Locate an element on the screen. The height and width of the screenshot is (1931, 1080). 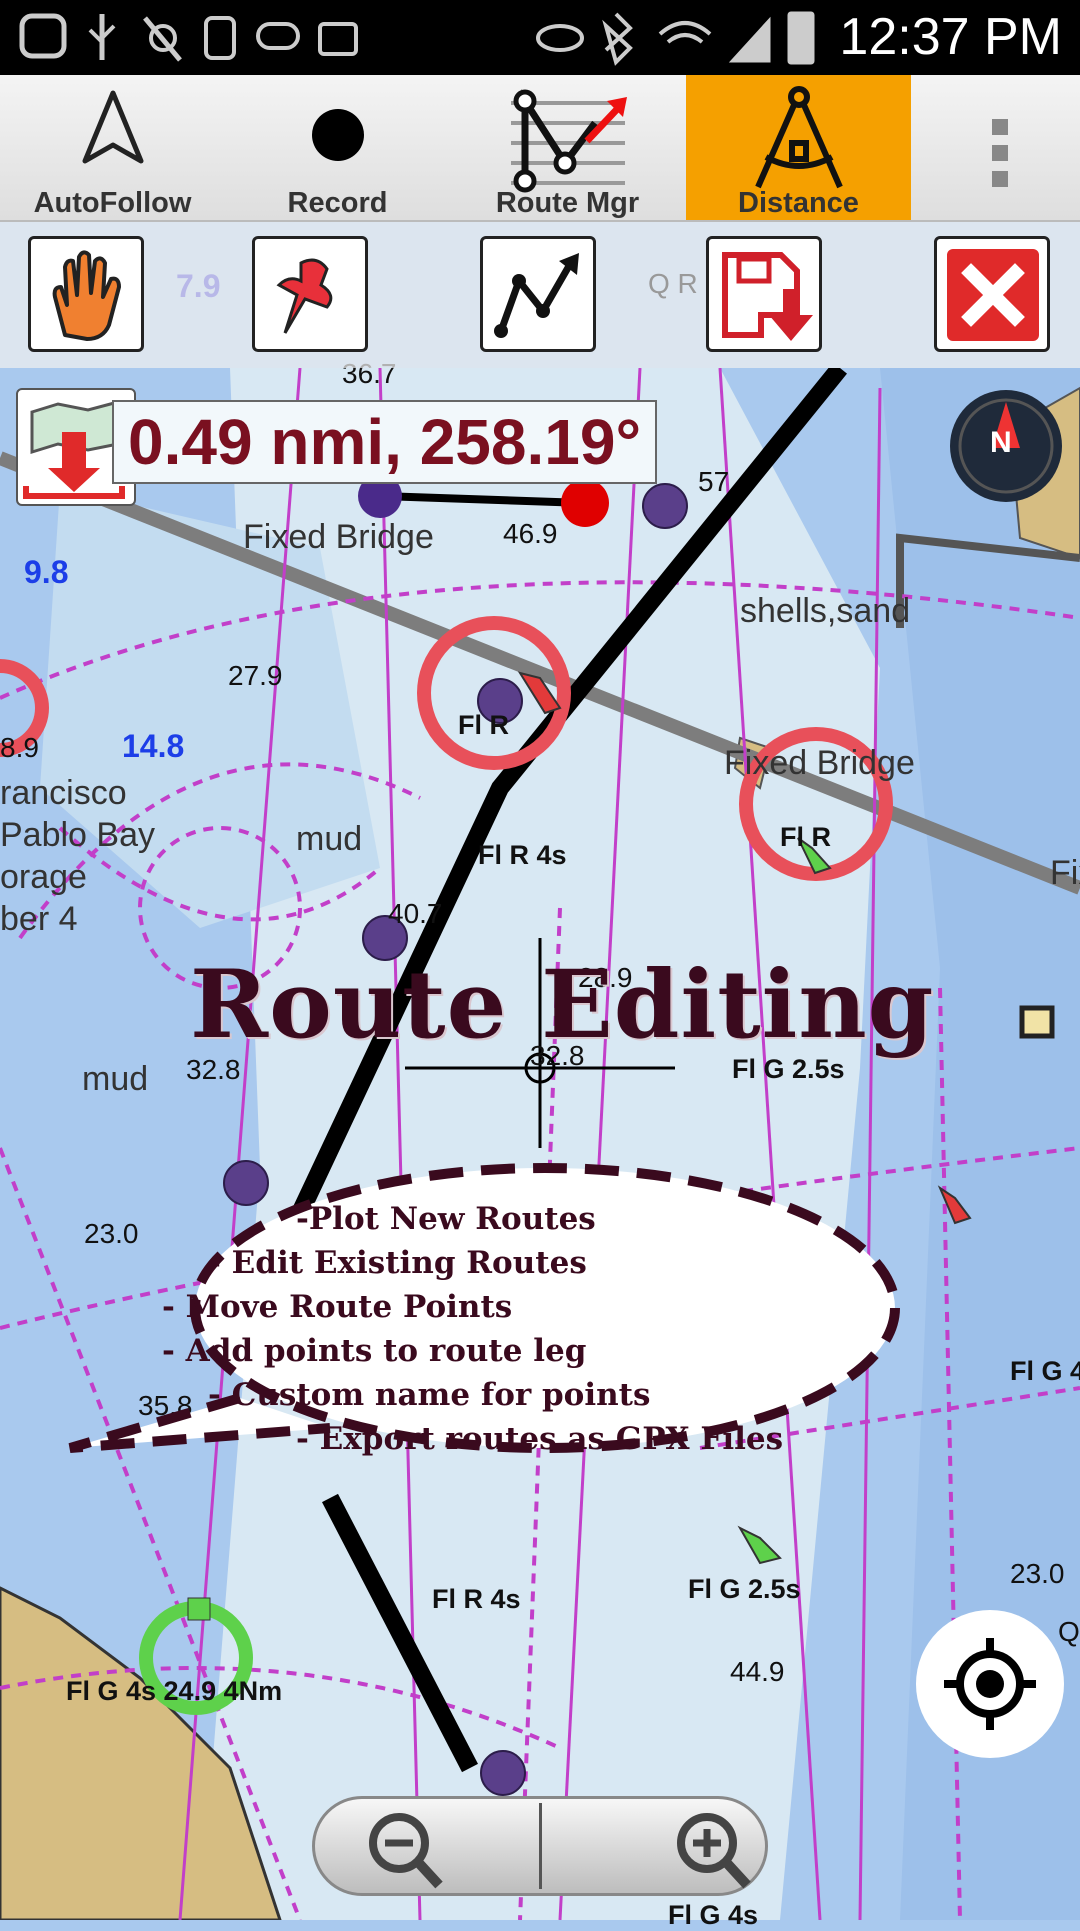
zoom-divider is located at coordinates (540, 1846).